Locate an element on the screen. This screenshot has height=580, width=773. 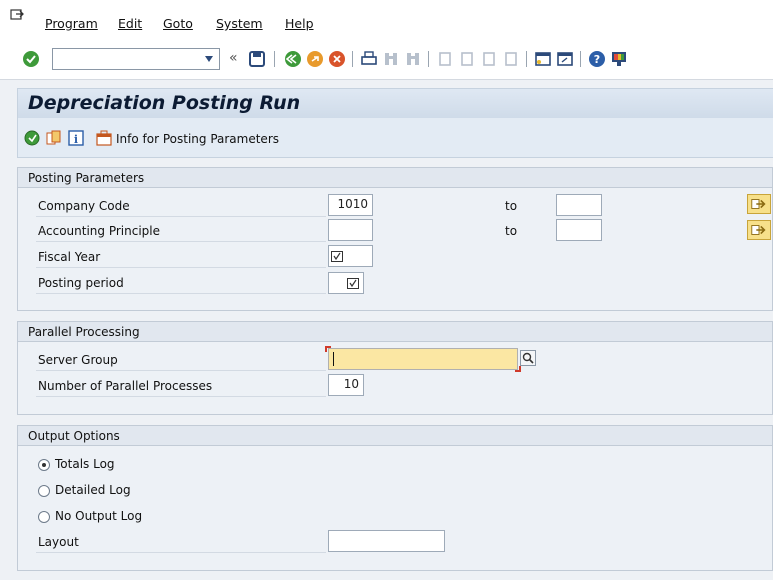
parallel-processes-input: 10 is located at coordinates (346, 385).